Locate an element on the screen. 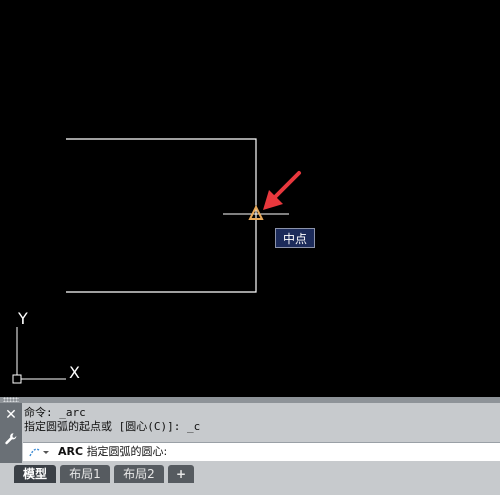 This screenshot has width=500, height=495. command-prompt-text: 指定圆弧的圆心: is located at coordinates (127, 451).